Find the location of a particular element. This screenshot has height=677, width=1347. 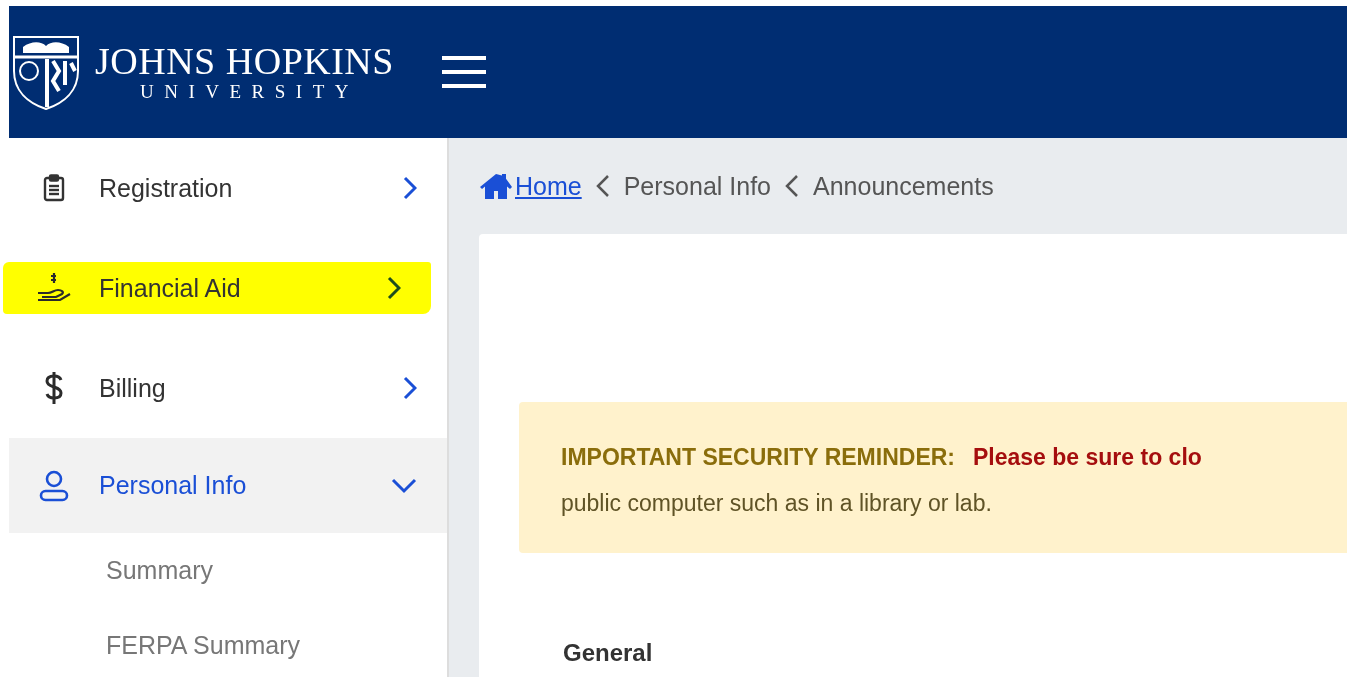

person-icon is located at coordinates (54, 485).